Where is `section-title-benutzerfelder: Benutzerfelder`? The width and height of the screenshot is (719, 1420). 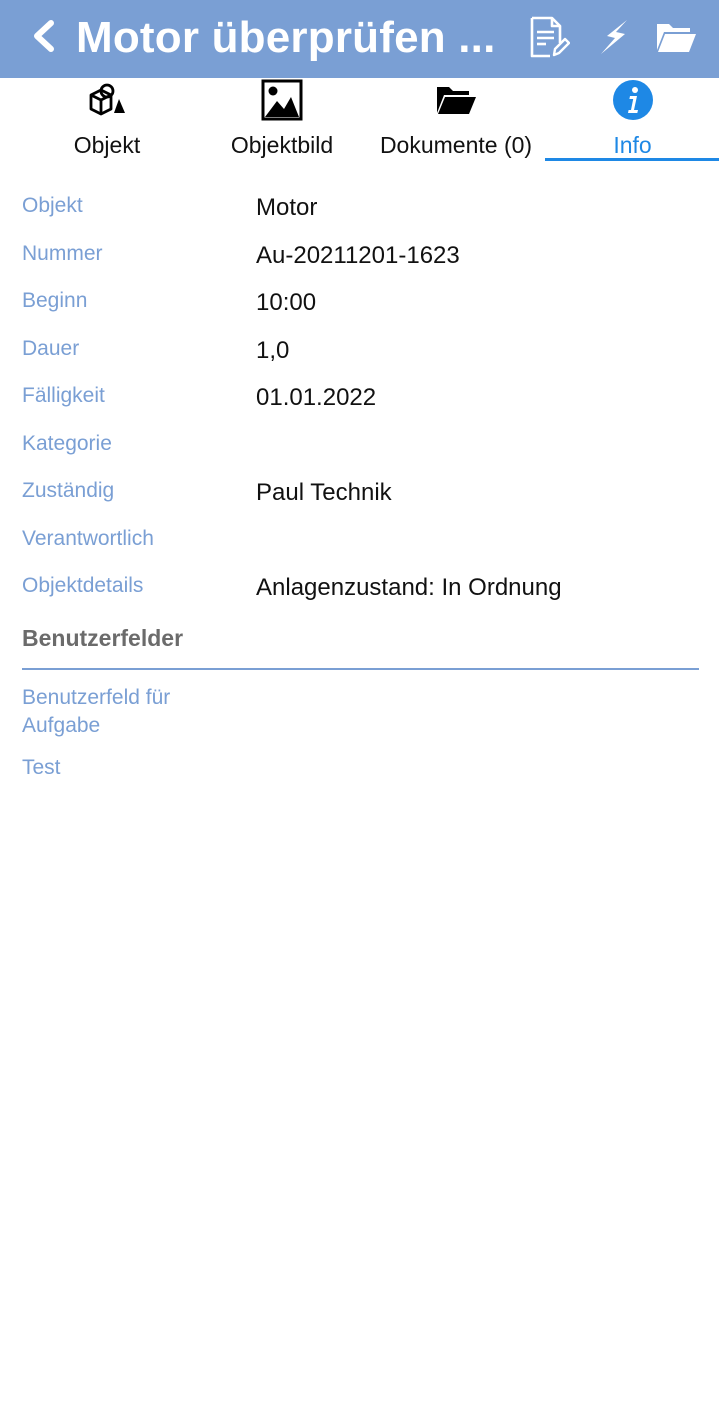 section-title-benutzerfelder: Benutzerfelder is located at coordinates (103, 638).